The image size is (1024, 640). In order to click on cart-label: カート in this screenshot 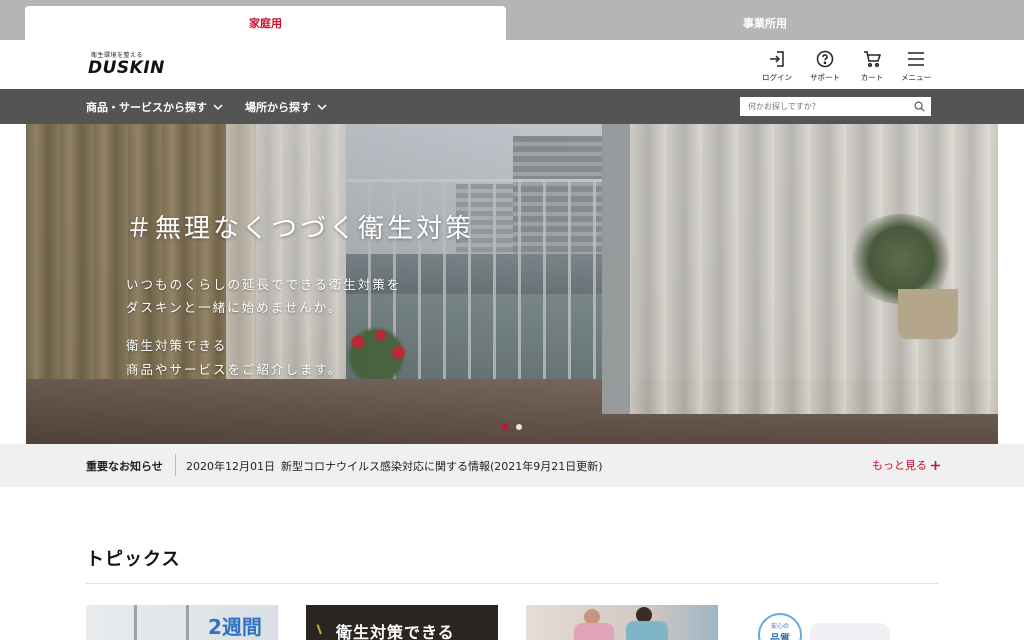, I will do `click(872, 77)`.